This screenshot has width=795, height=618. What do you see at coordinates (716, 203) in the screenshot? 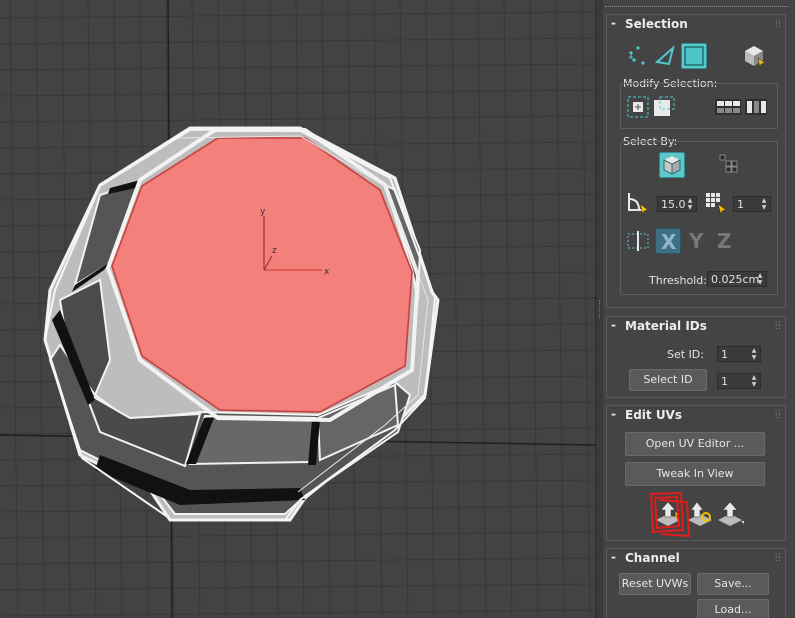
I see `select-by-grid-icon` at bounding box center [716, 203].